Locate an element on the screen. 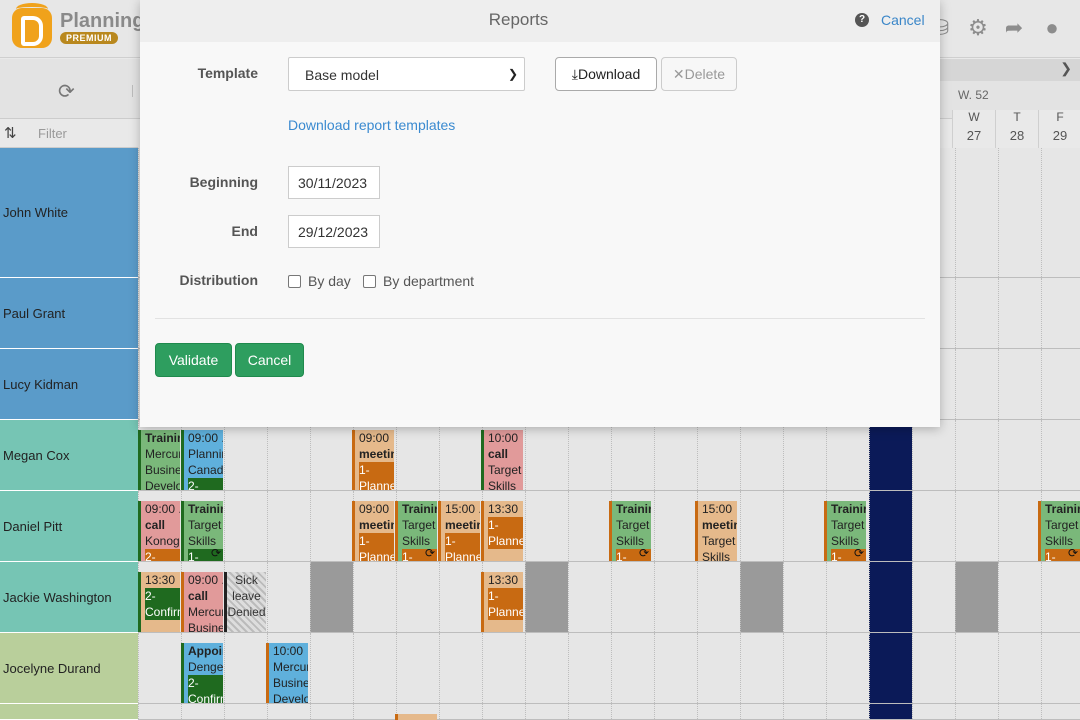  event-block: 09:00 ... Plannin Canada 2- is located at coordinates (202, 460).